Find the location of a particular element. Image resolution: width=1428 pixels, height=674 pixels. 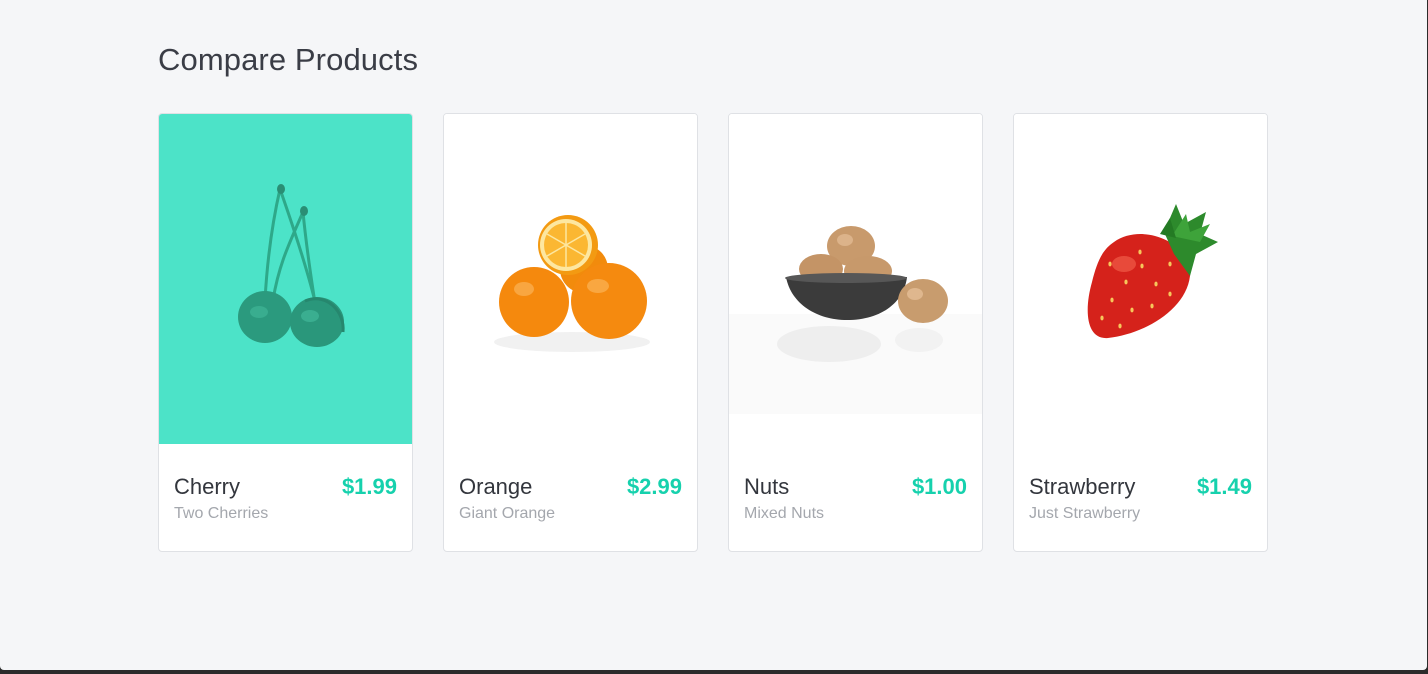

product-name: Cherry is located at coordinates (207, 486).